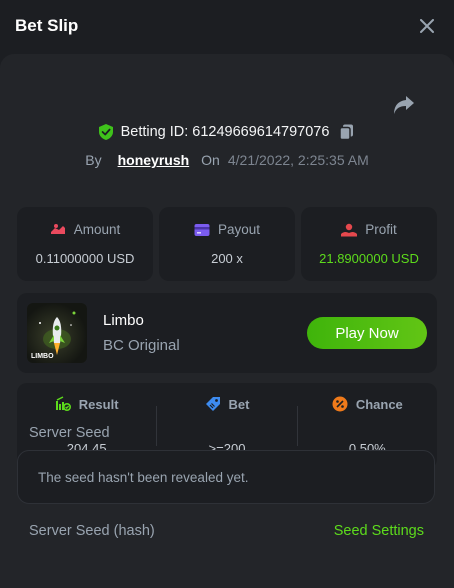  What do you see at coordinates (227, 258) in the screenshot?
I see `payout-value: 200 x` at bounding box center [227, 258].